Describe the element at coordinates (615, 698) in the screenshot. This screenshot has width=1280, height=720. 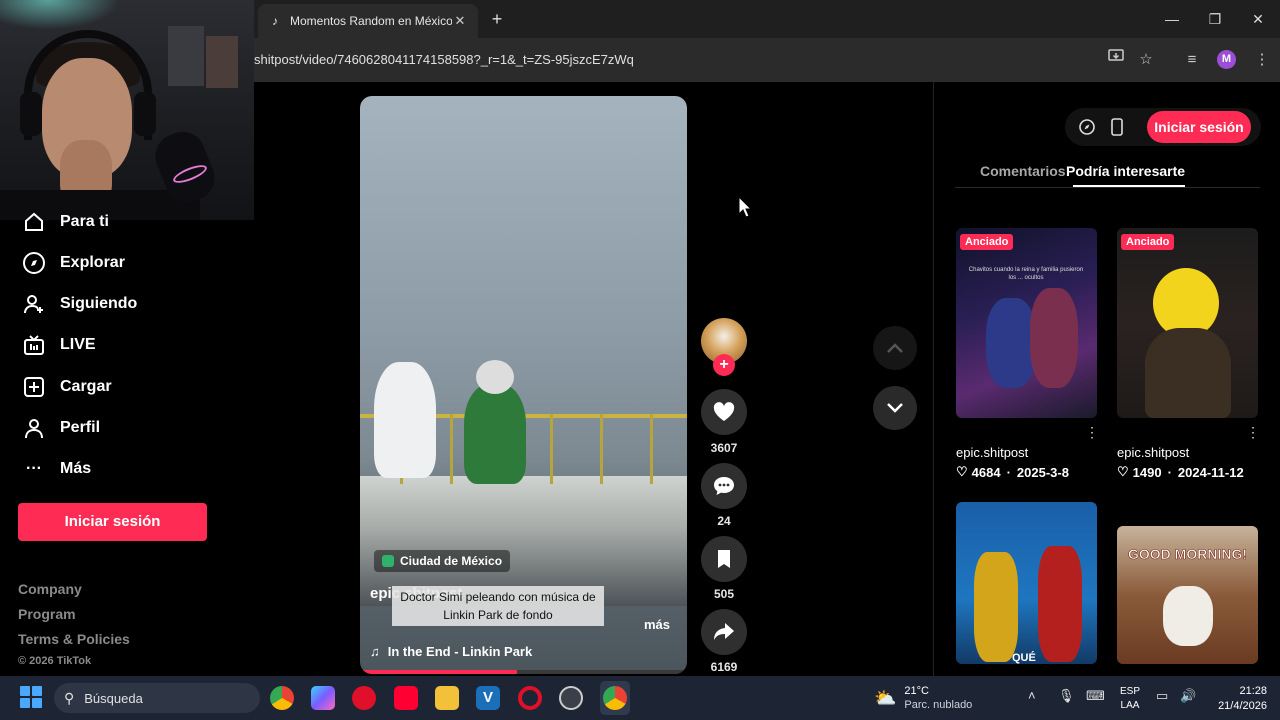
I see `chrome-profile-taskbar-icon` at that location.